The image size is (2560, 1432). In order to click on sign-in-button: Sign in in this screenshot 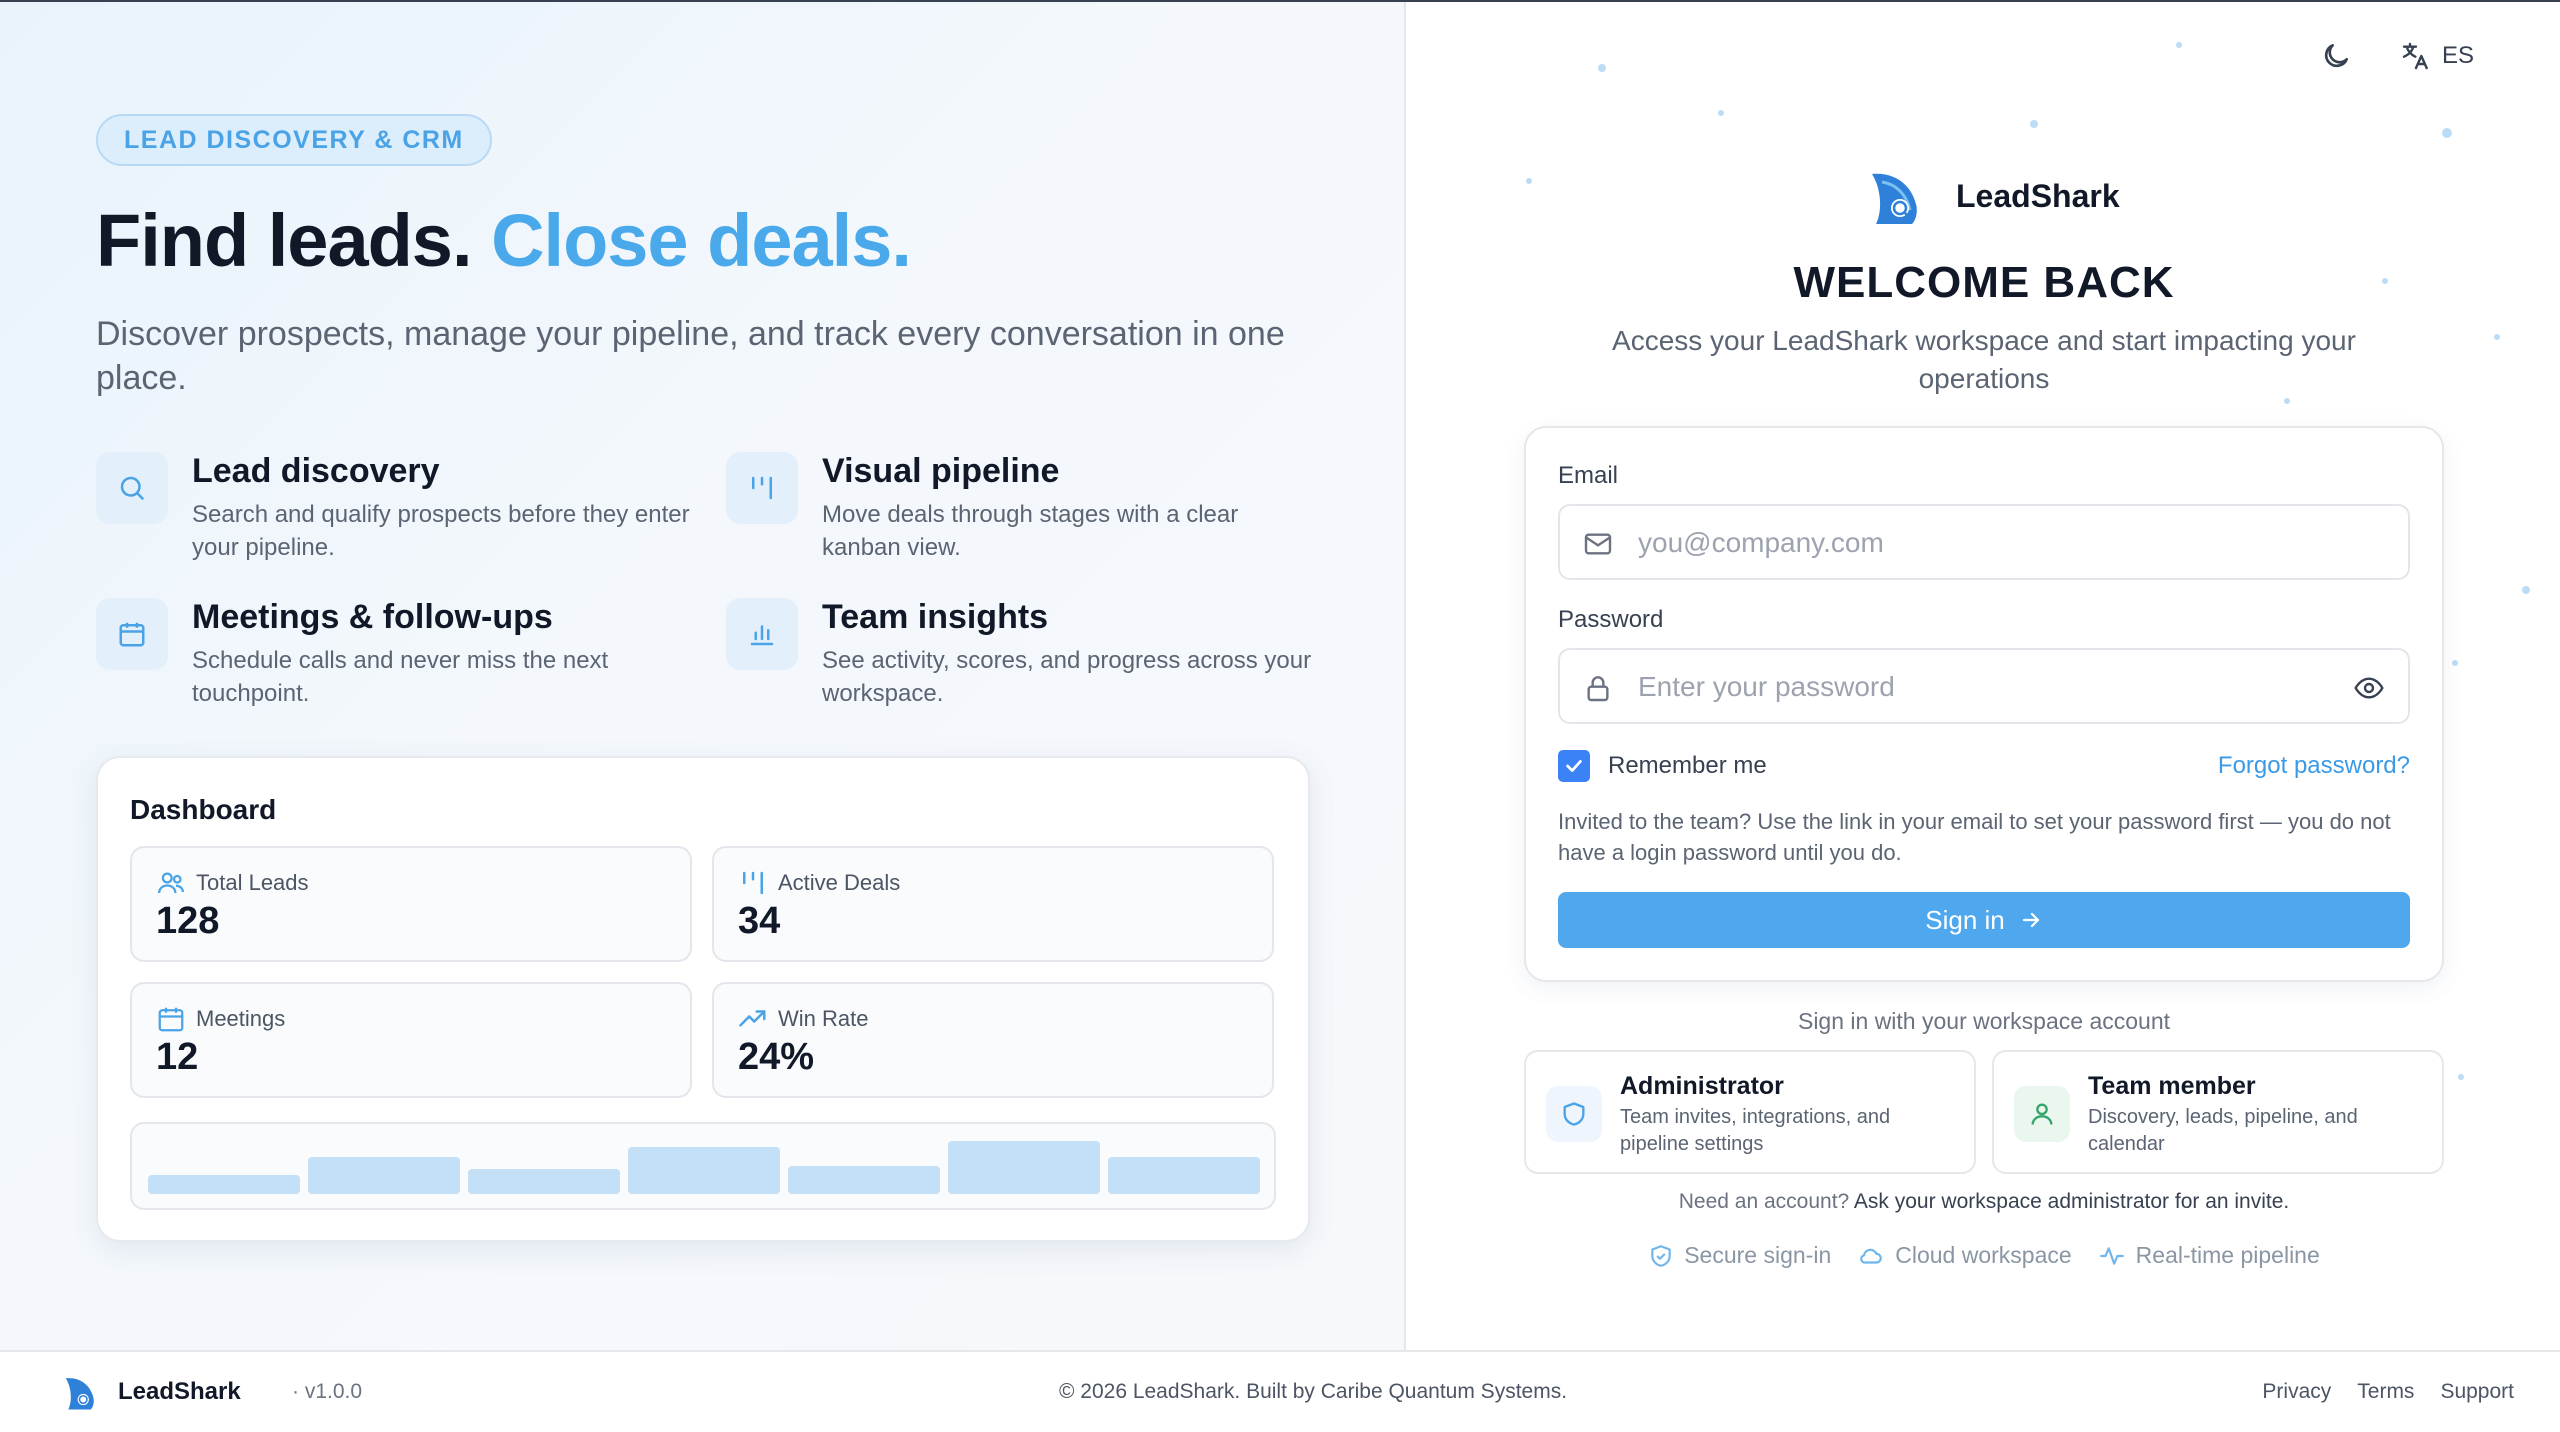, I will do `click(1984, 920)`.